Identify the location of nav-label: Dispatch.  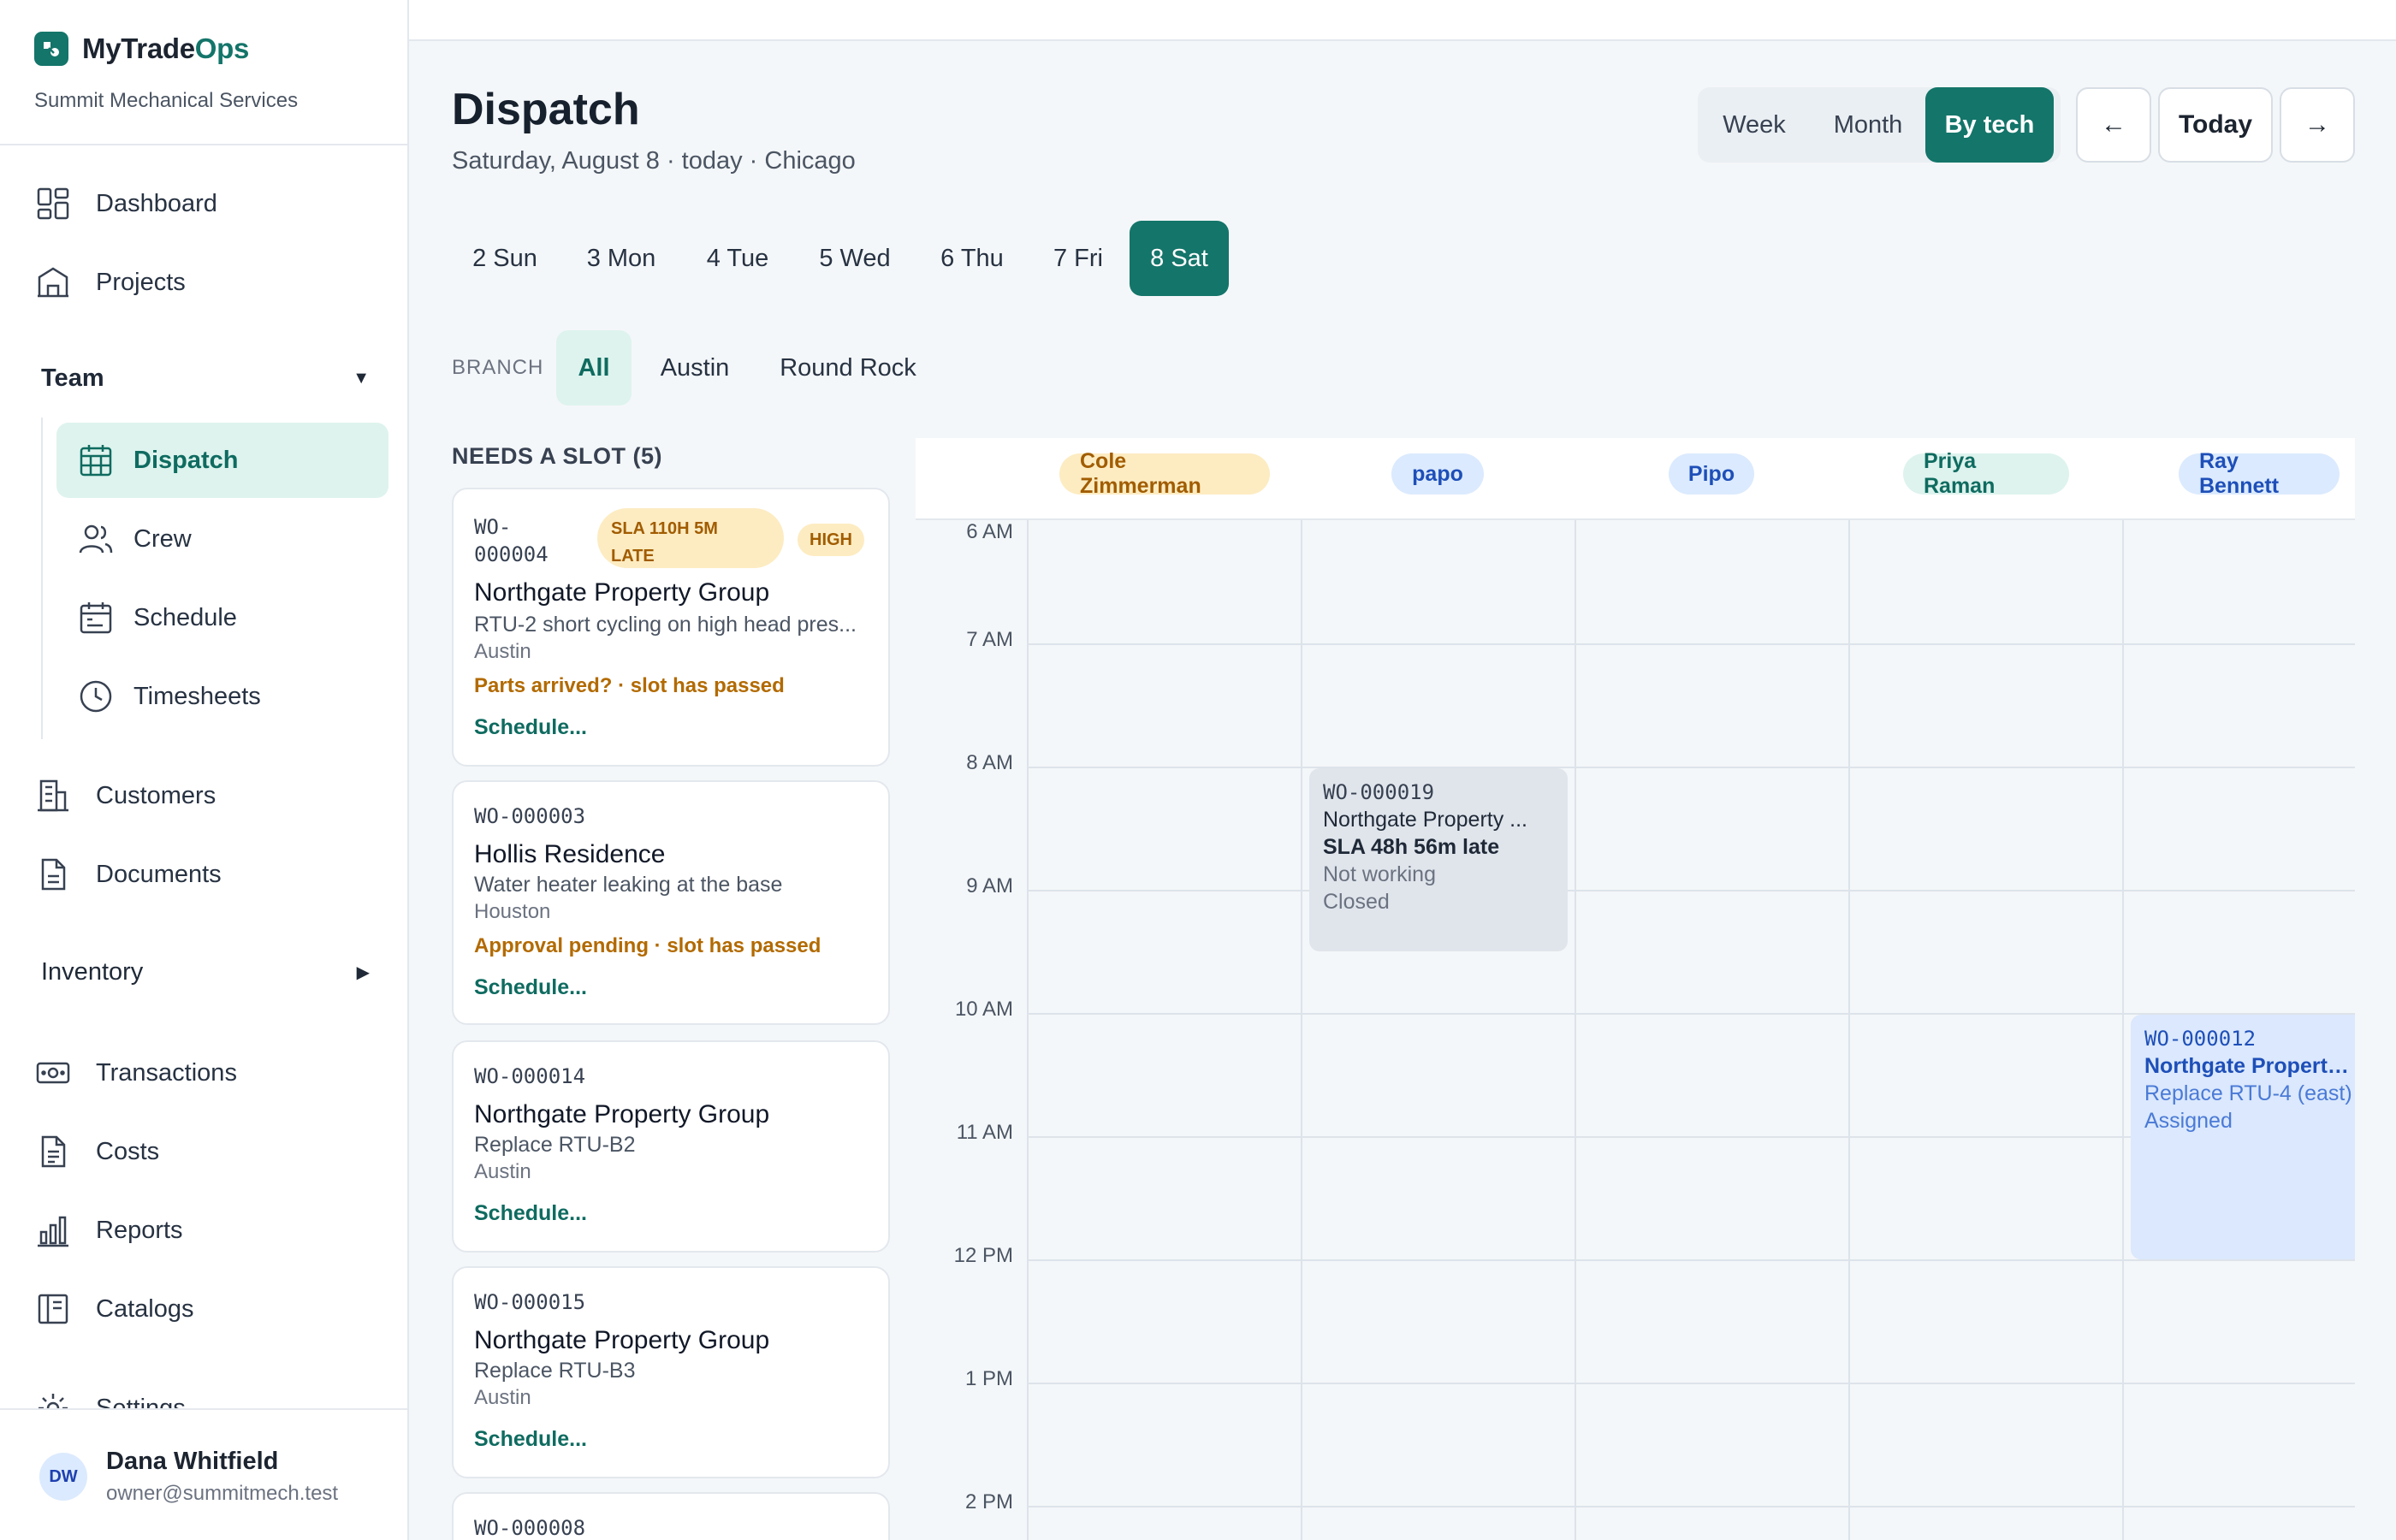
(186, 460).